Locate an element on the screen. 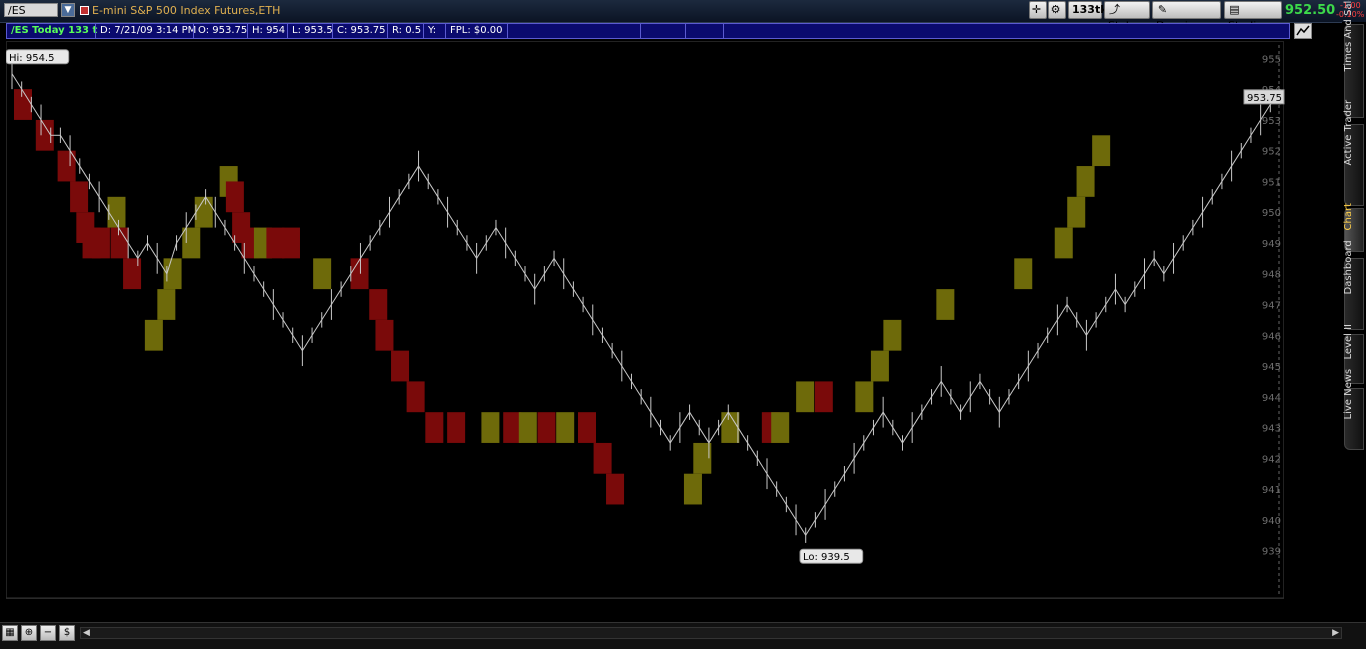 The width and height of the screenshot is (1366, 649). bar-date: D: 7/21/09 3:14 PM is located at coordinates (148, 30).